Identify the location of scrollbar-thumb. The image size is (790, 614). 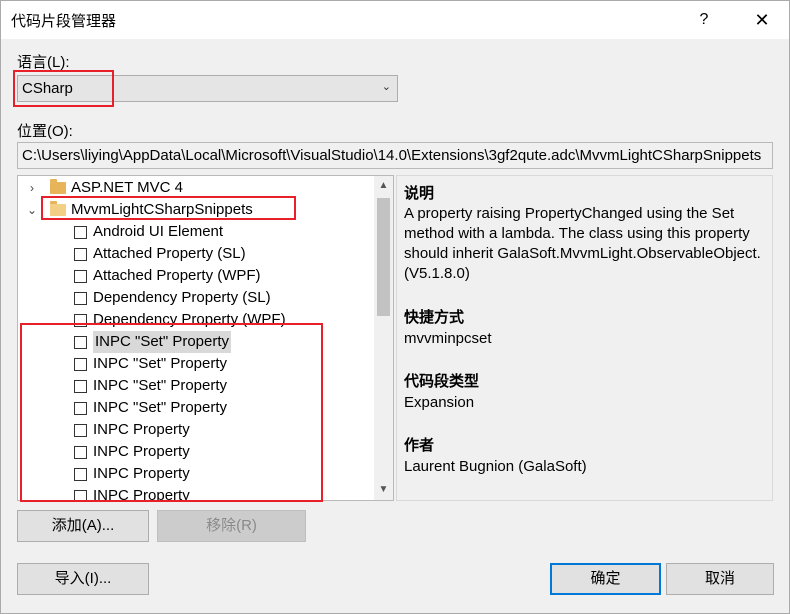
(383, 257).